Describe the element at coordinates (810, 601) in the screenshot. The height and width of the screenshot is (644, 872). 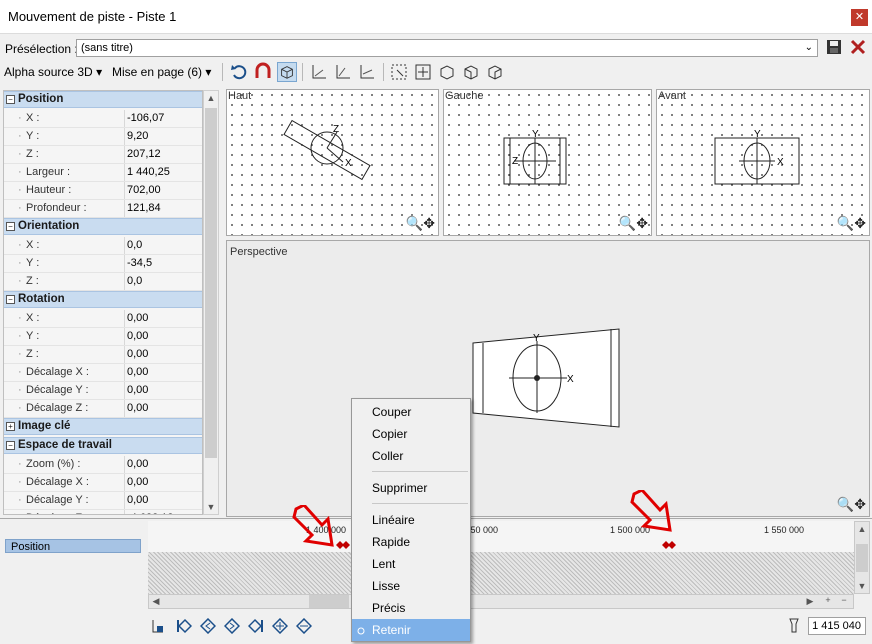
I see `scroll-right-icon: ▶` at that location.